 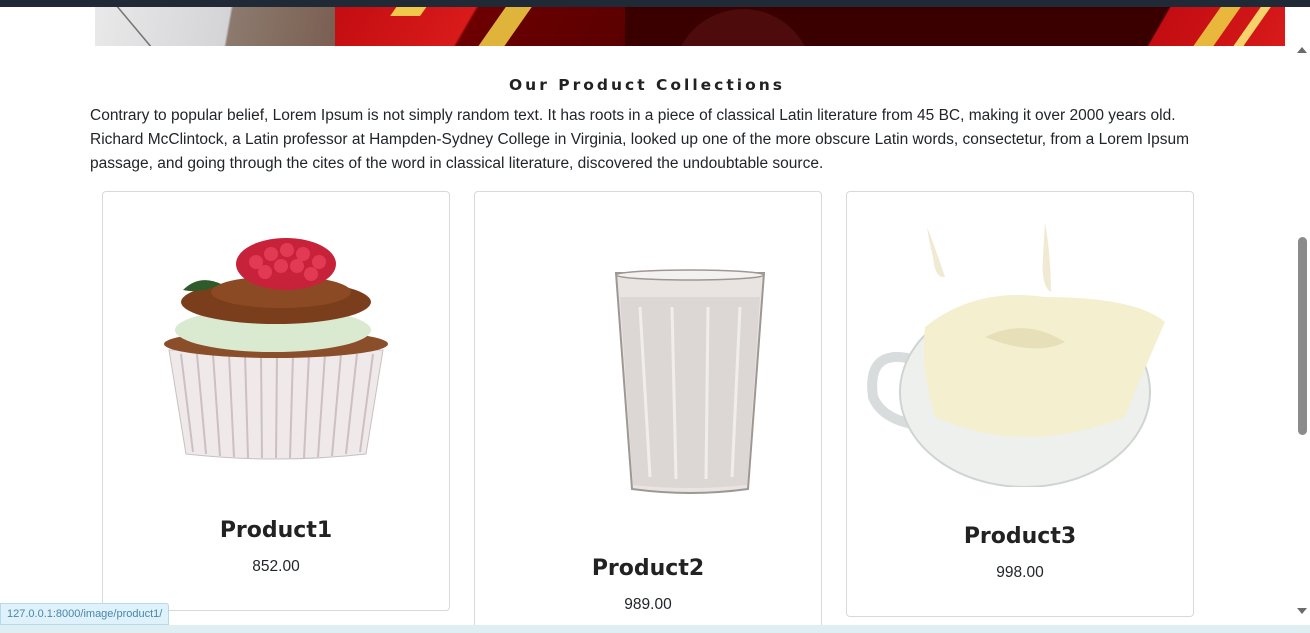 I want to click on milk-glass-image, so click(x=690, y=382).